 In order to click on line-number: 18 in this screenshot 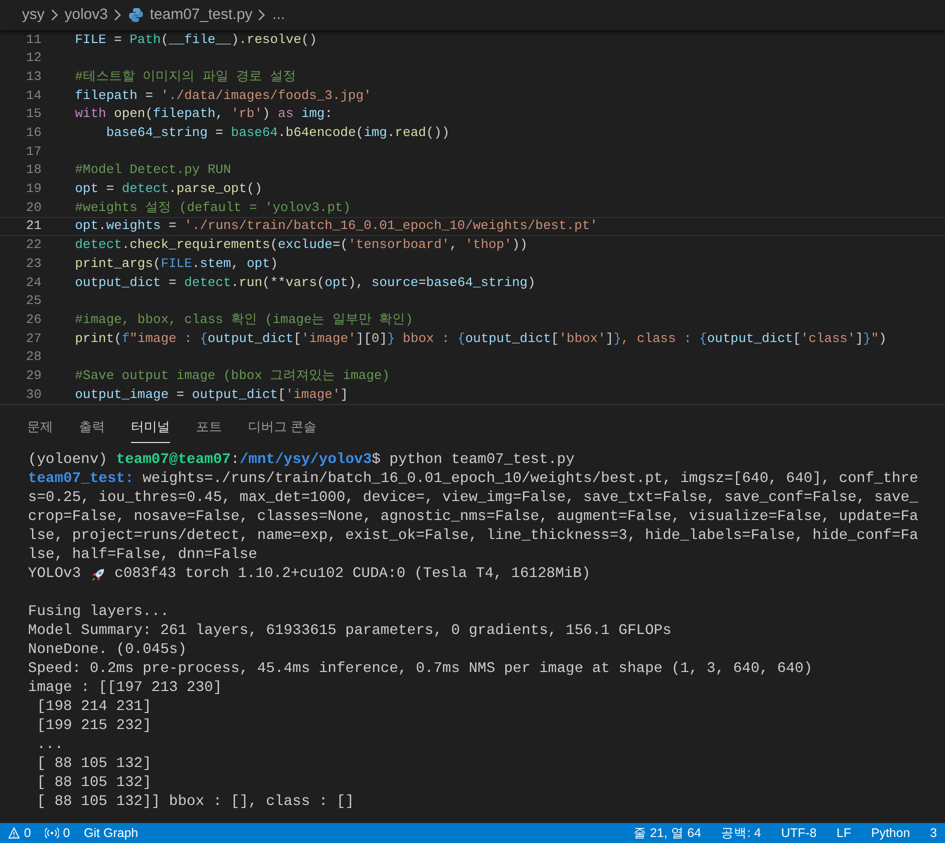, I will do `click(34, 170)`.